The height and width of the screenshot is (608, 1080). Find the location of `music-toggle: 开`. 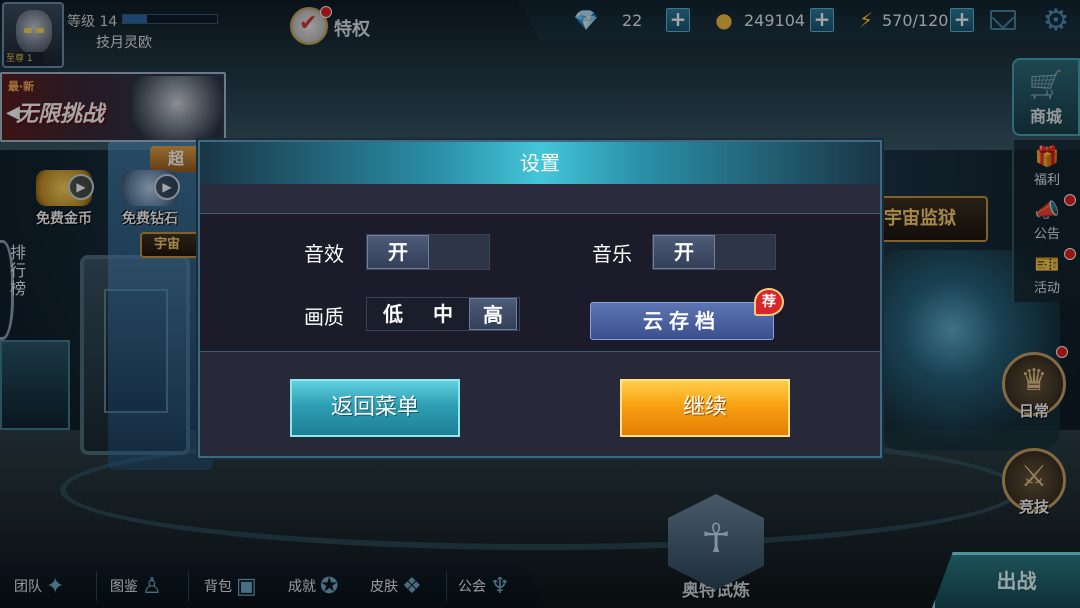

music-toggle: 开 is located at coordinates (714, 252).